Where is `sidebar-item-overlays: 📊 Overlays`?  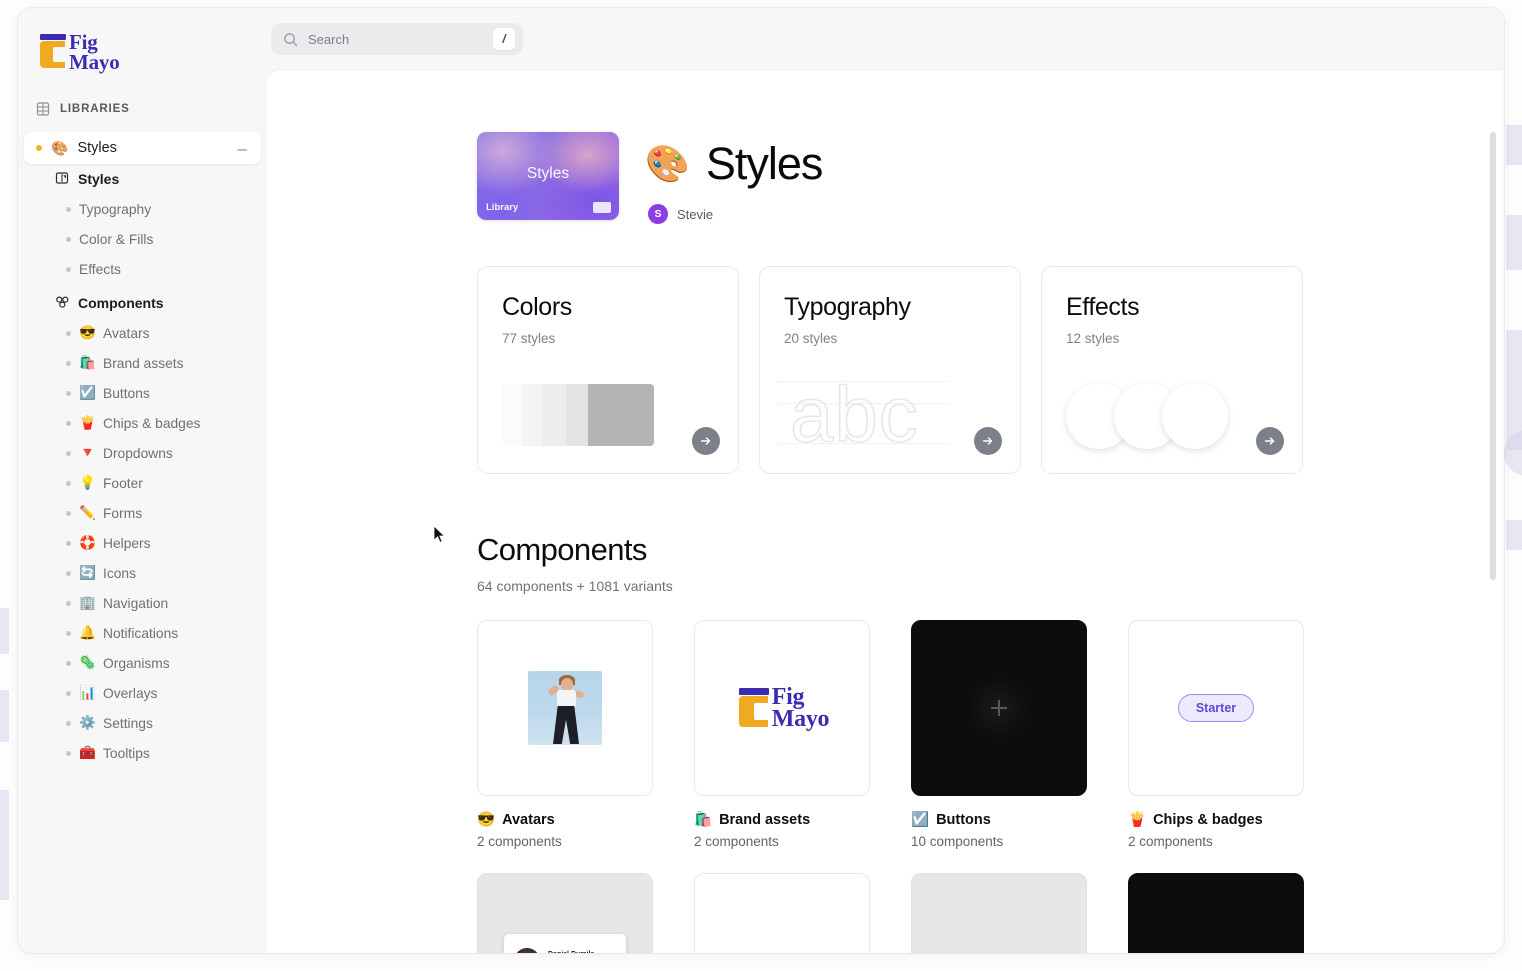 sidebar-item-overlays: 📊 Overlays is located at coordinates (142, 693).